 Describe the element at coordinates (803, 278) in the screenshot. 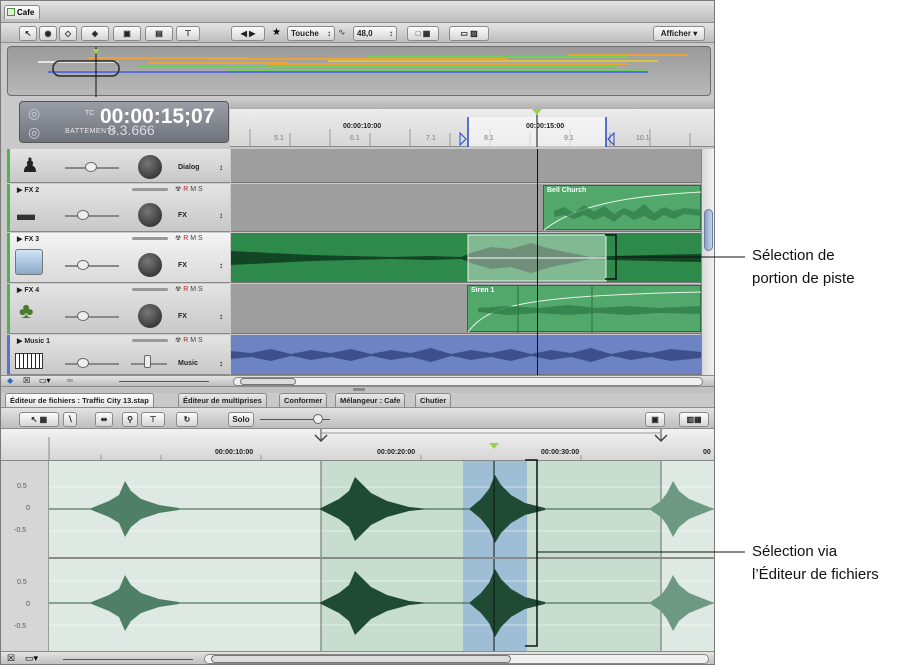

I see `callout-line: portion de piste` at that location.